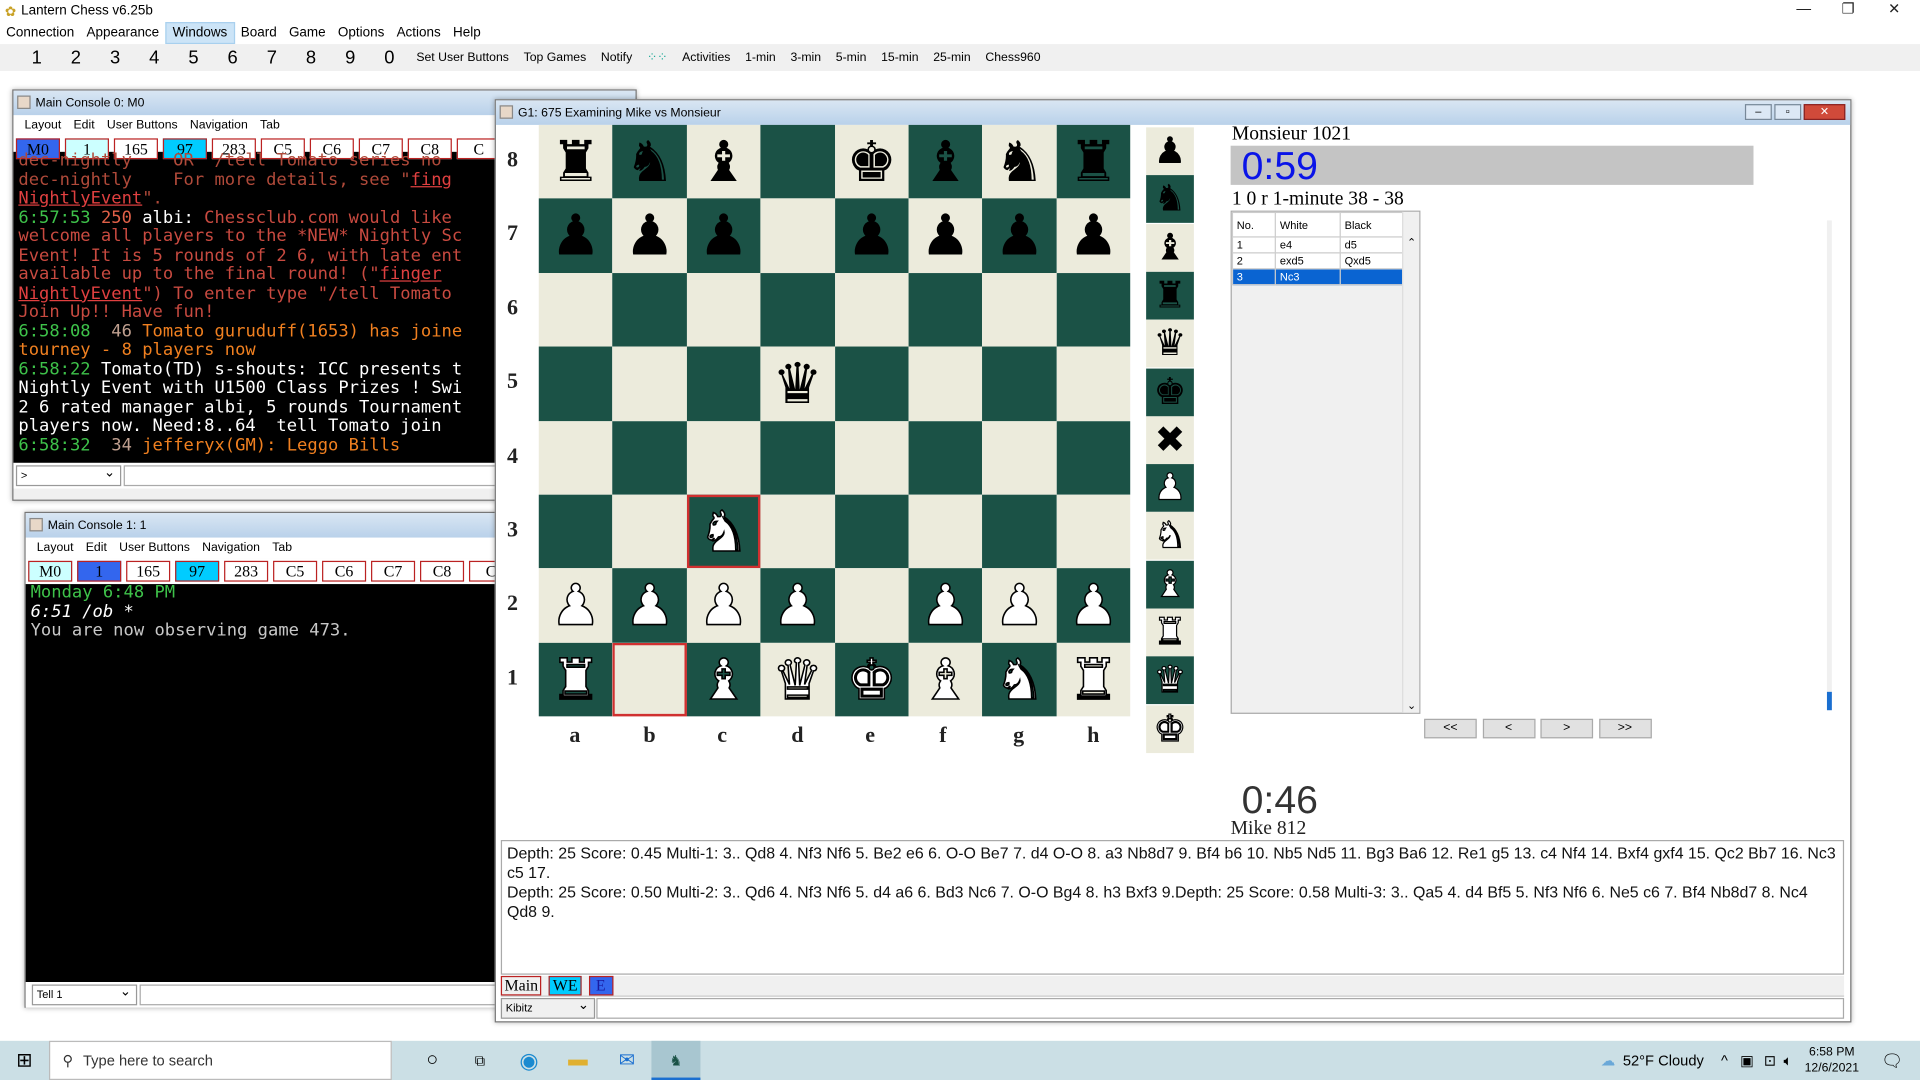 The image size is (1920, 1080). What do you see at coordinates (389, 57) in the screenshot?
I see `user-button-0: 0` at bounding box center [389, 57].